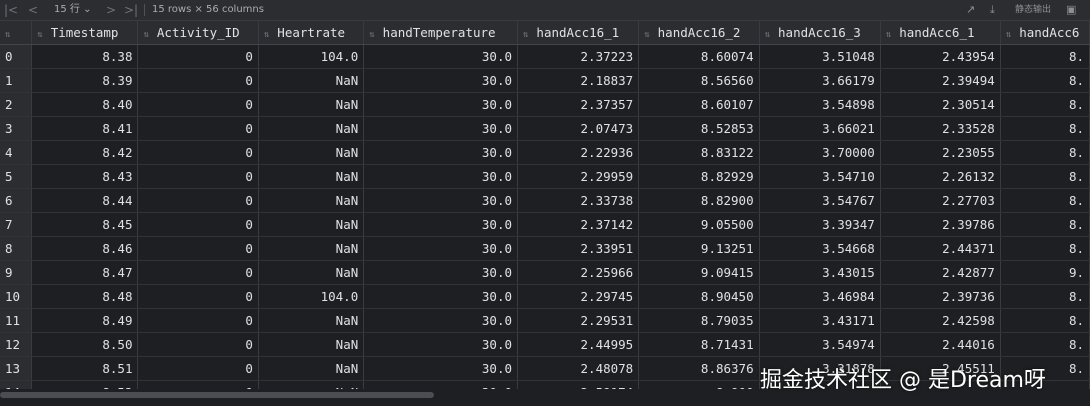 This screenshot has height=406, width=1090. Describe the element at coordinates (578, 224) in the screenshot. I see `table-cell: 2.37142` at that location.